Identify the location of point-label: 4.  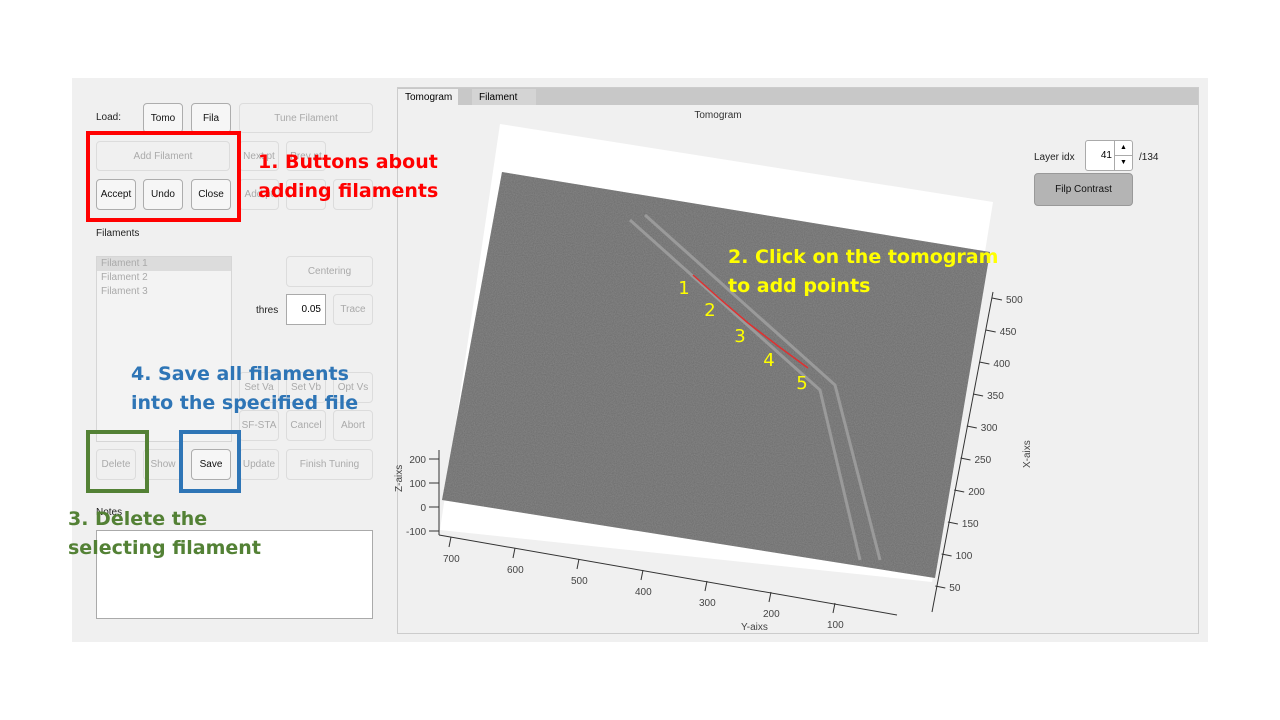
(768, 360).